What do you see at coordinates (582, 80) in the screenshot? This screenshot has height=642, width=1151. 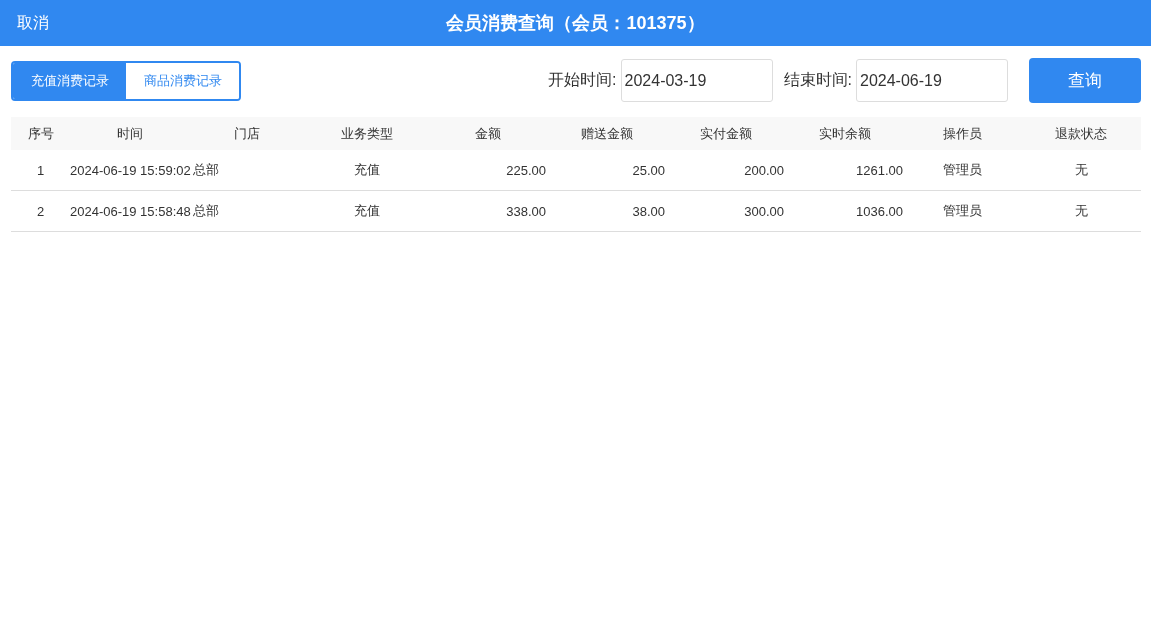 I see `start-time-label: 开始时间:` at bounding box center [582, 80].